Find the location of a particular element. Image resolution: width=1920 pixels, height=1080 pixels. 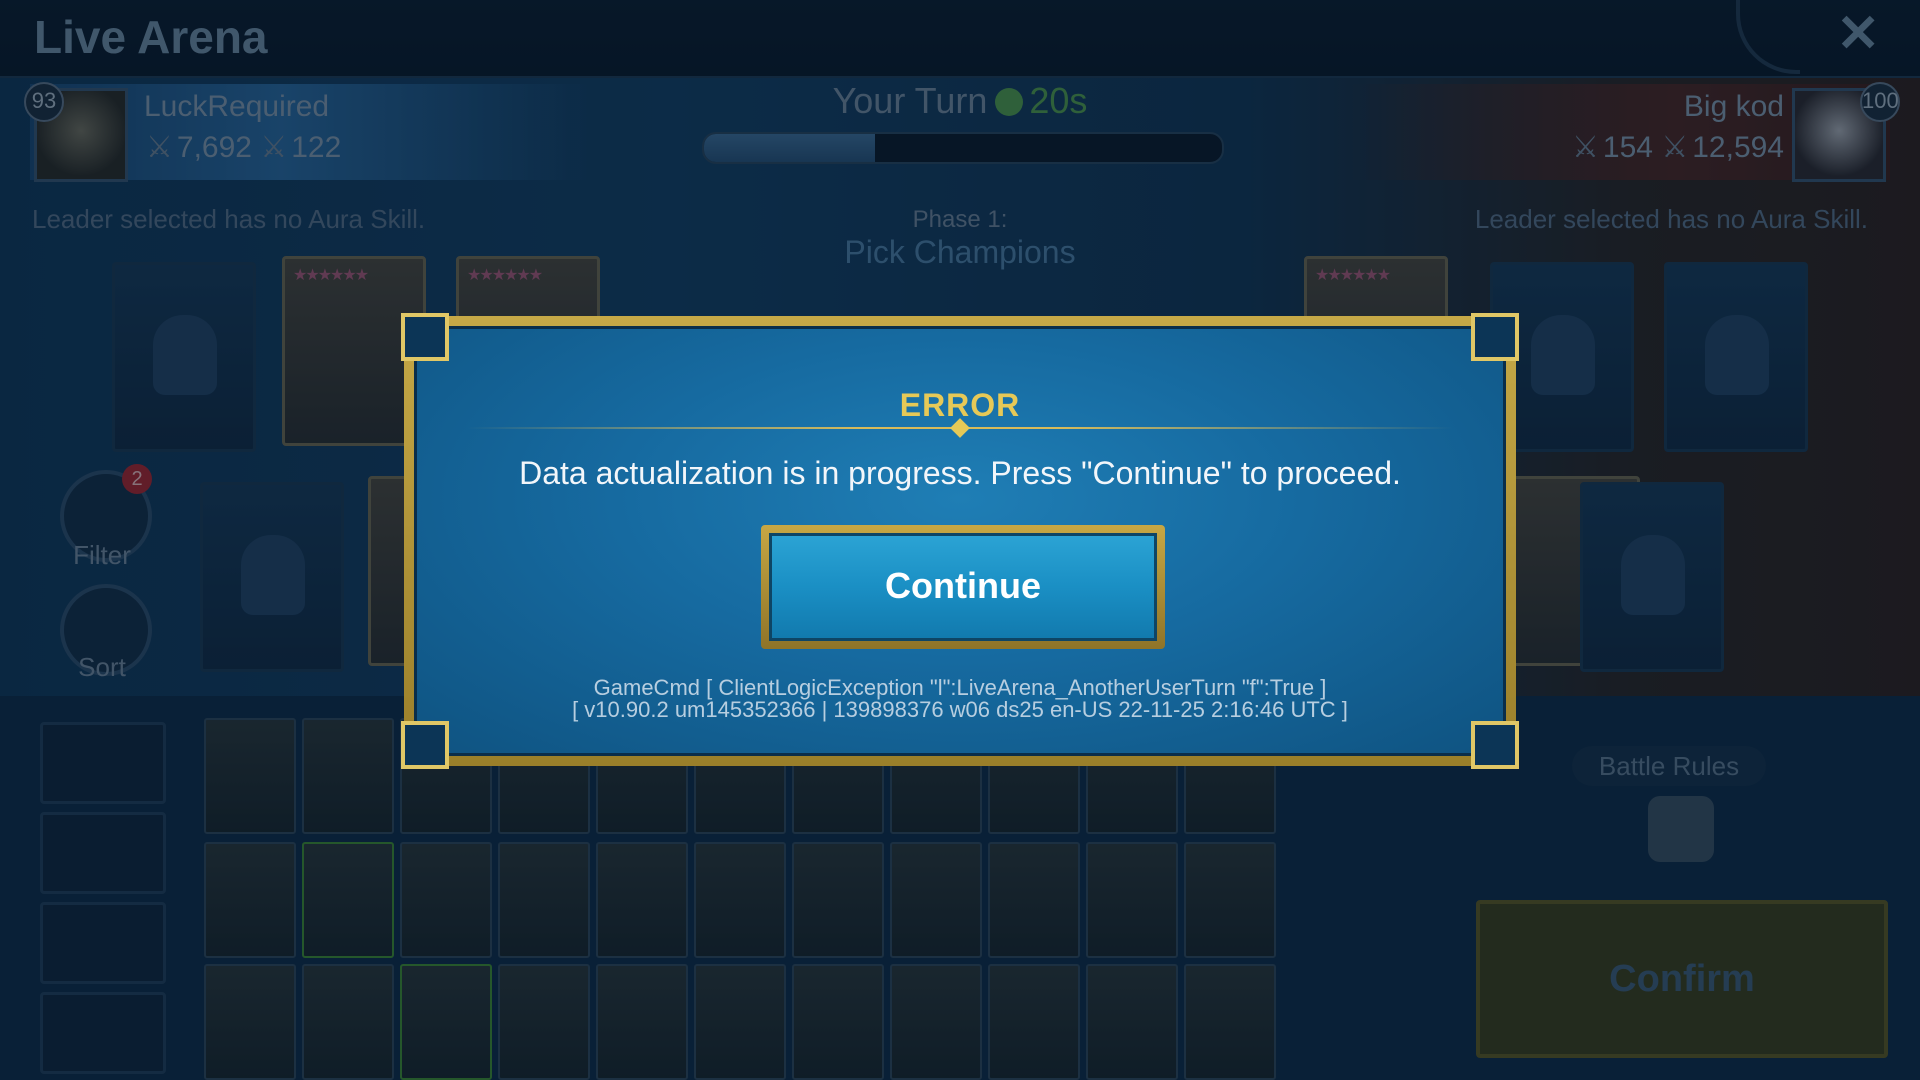

continue-button: Continue is located at coordinates (963, 587).